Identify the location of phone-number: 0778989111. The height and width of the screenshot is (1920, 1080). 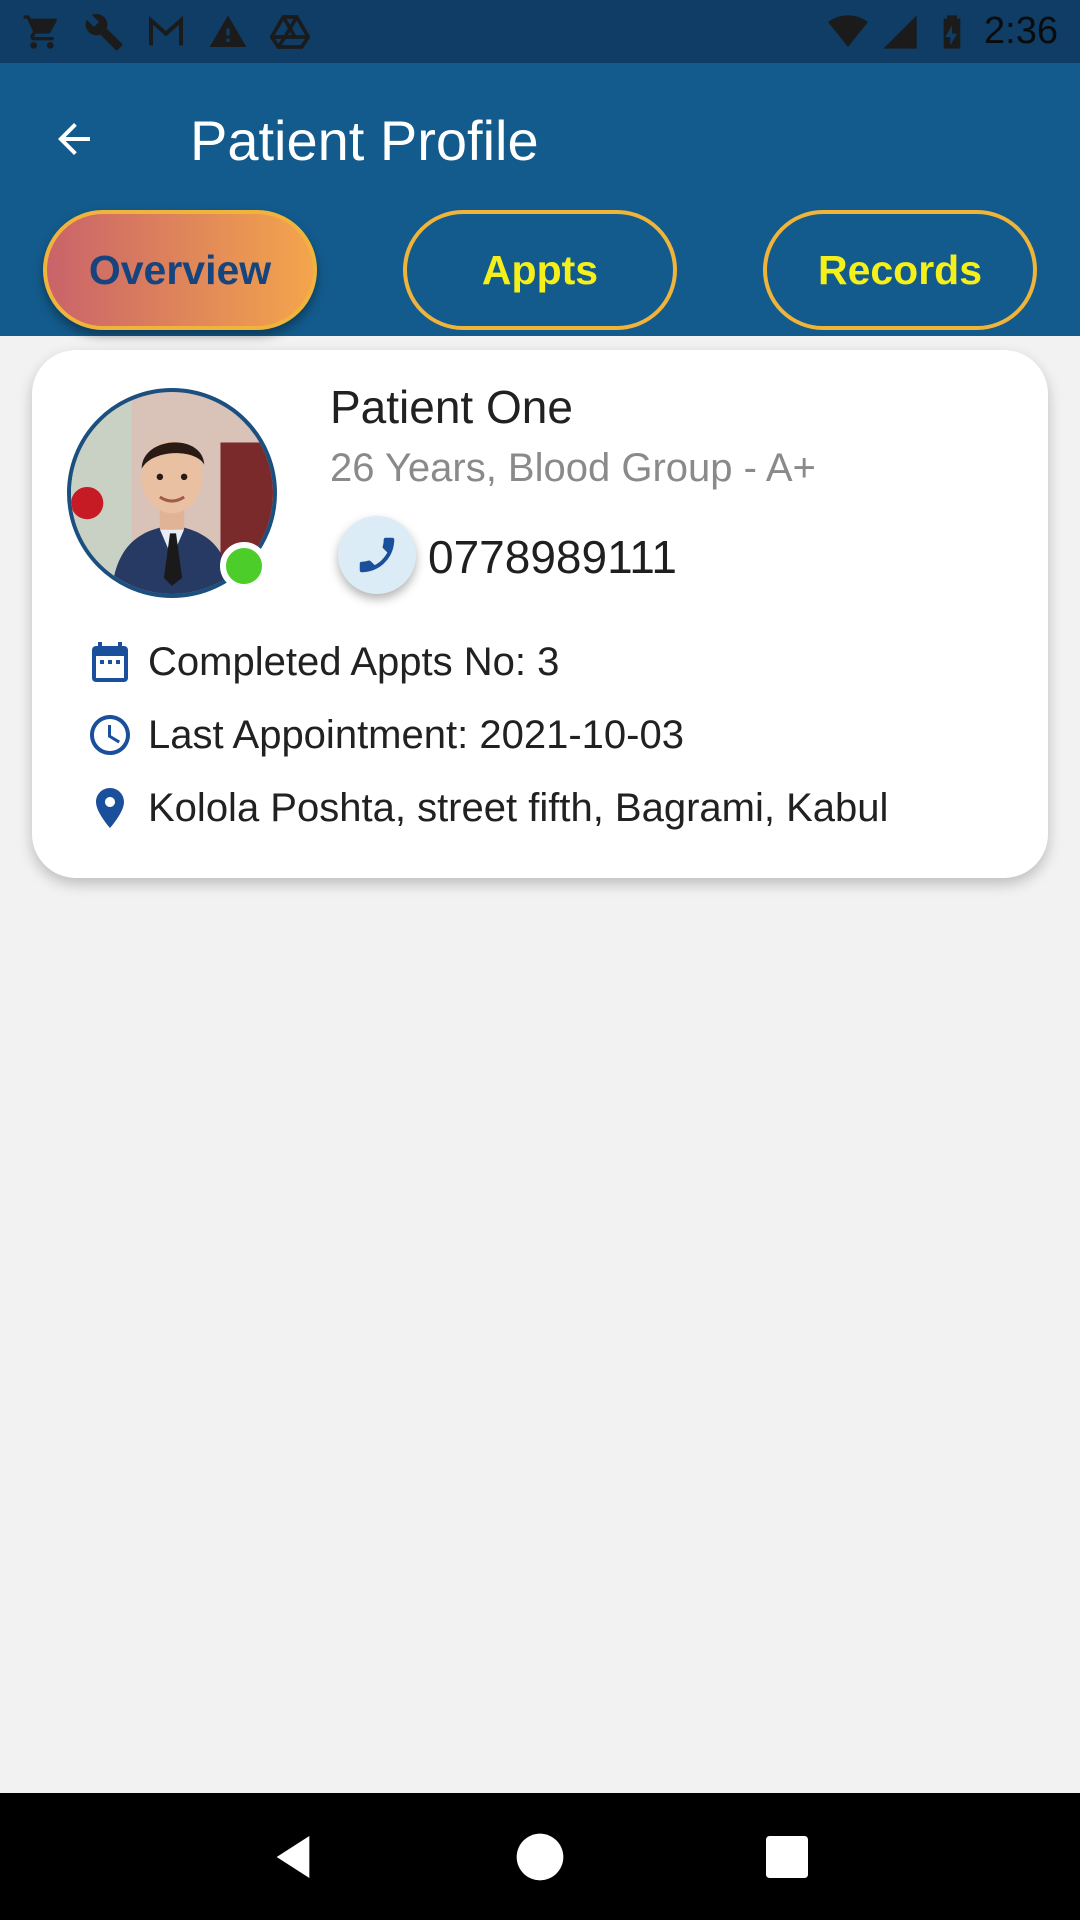
(553, 557).